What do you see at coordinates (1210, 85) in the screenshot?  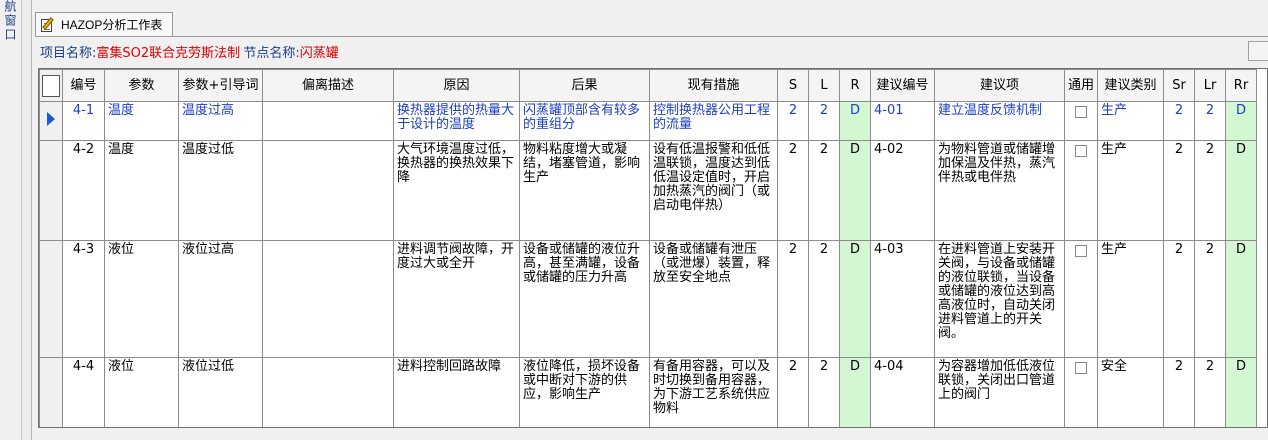 I see `col-header-lr: Lr` at bounding box center [1210, 85].